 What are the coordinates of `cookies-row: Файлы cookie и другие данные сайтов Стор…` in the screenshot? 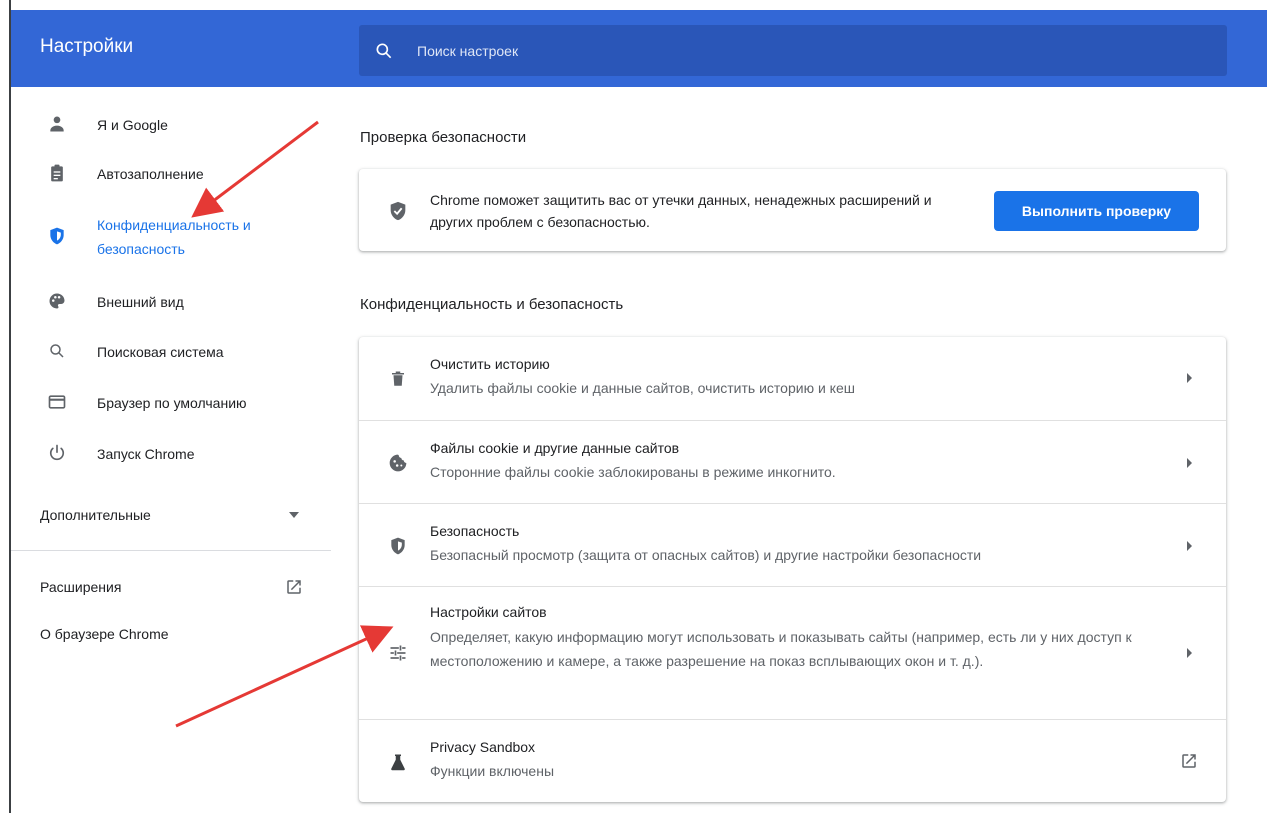 It's located at (792, 461).